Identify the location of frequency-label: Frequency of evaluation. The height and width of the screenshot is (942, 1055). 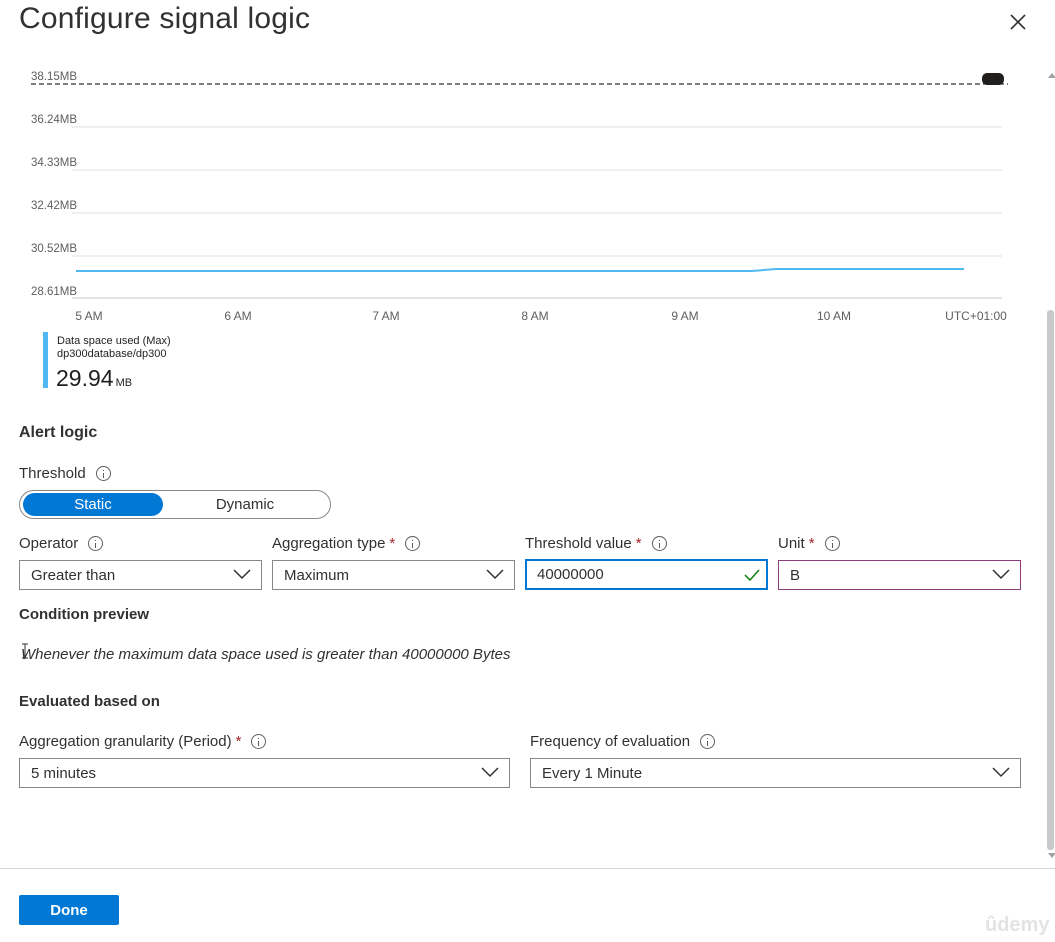
(623, 741).